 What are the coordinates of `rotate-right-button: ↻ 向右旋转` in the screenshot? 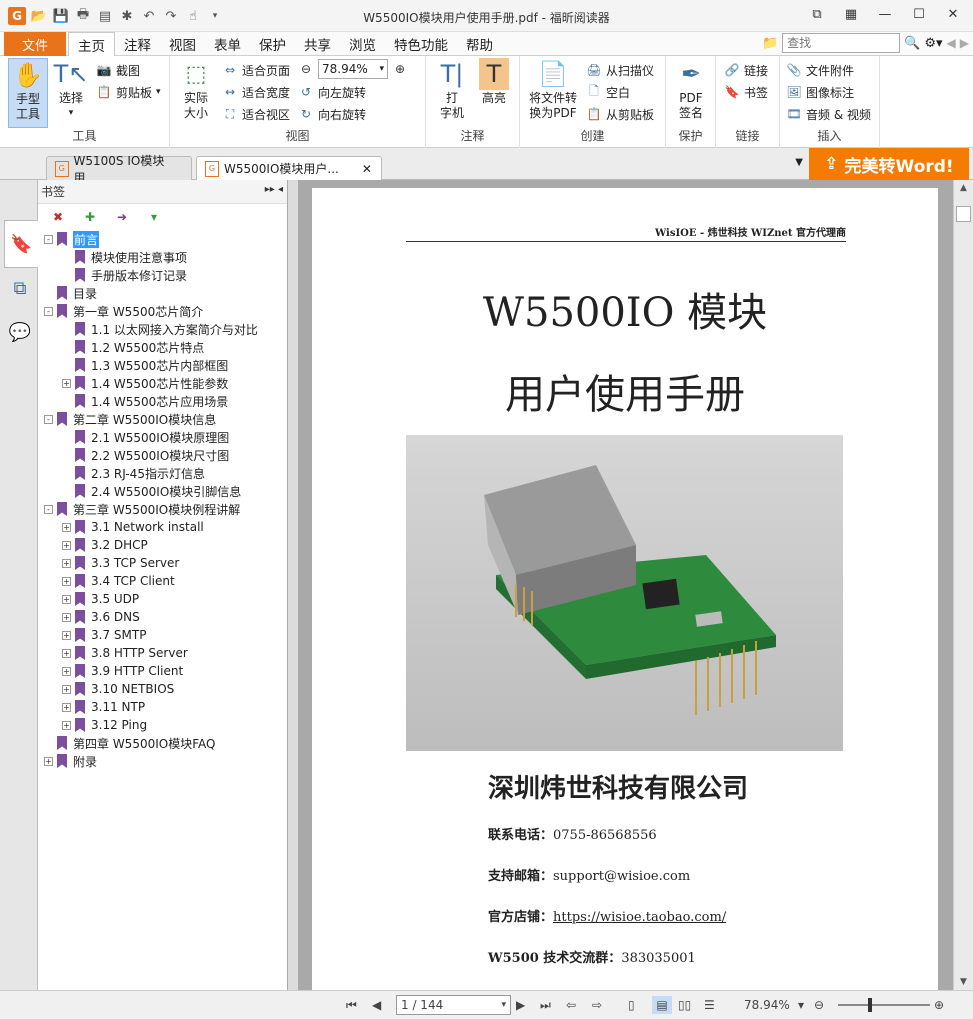 It's located at (332, 114).